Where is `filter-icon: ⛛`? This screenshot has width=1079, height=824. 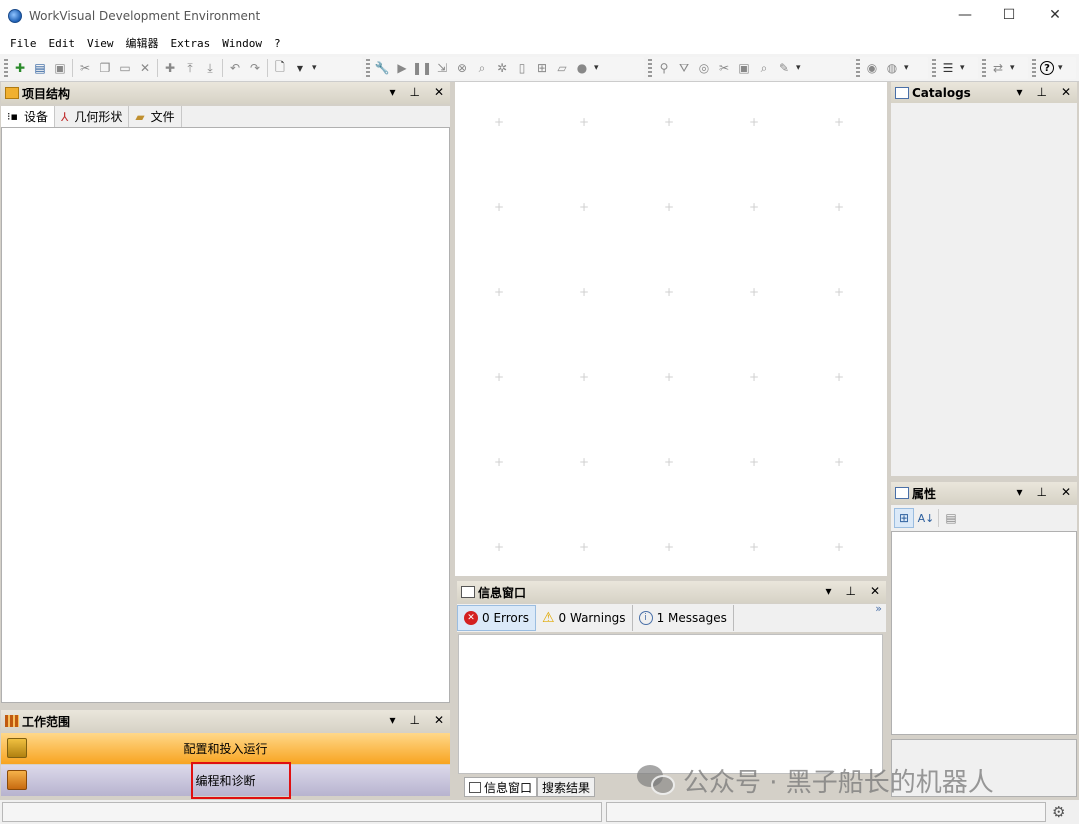
filter-icon: ⛛ is located at coordinates (684, 68).